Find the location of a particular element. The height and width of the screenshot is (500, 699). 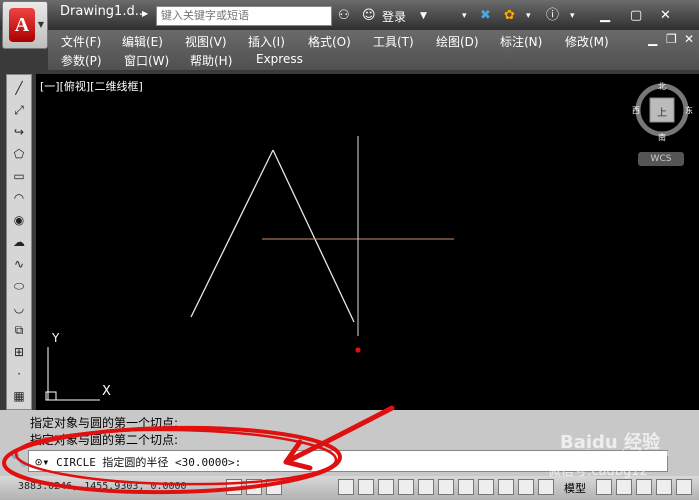

line-icon: ╱ is located at coordinates (19, 88).